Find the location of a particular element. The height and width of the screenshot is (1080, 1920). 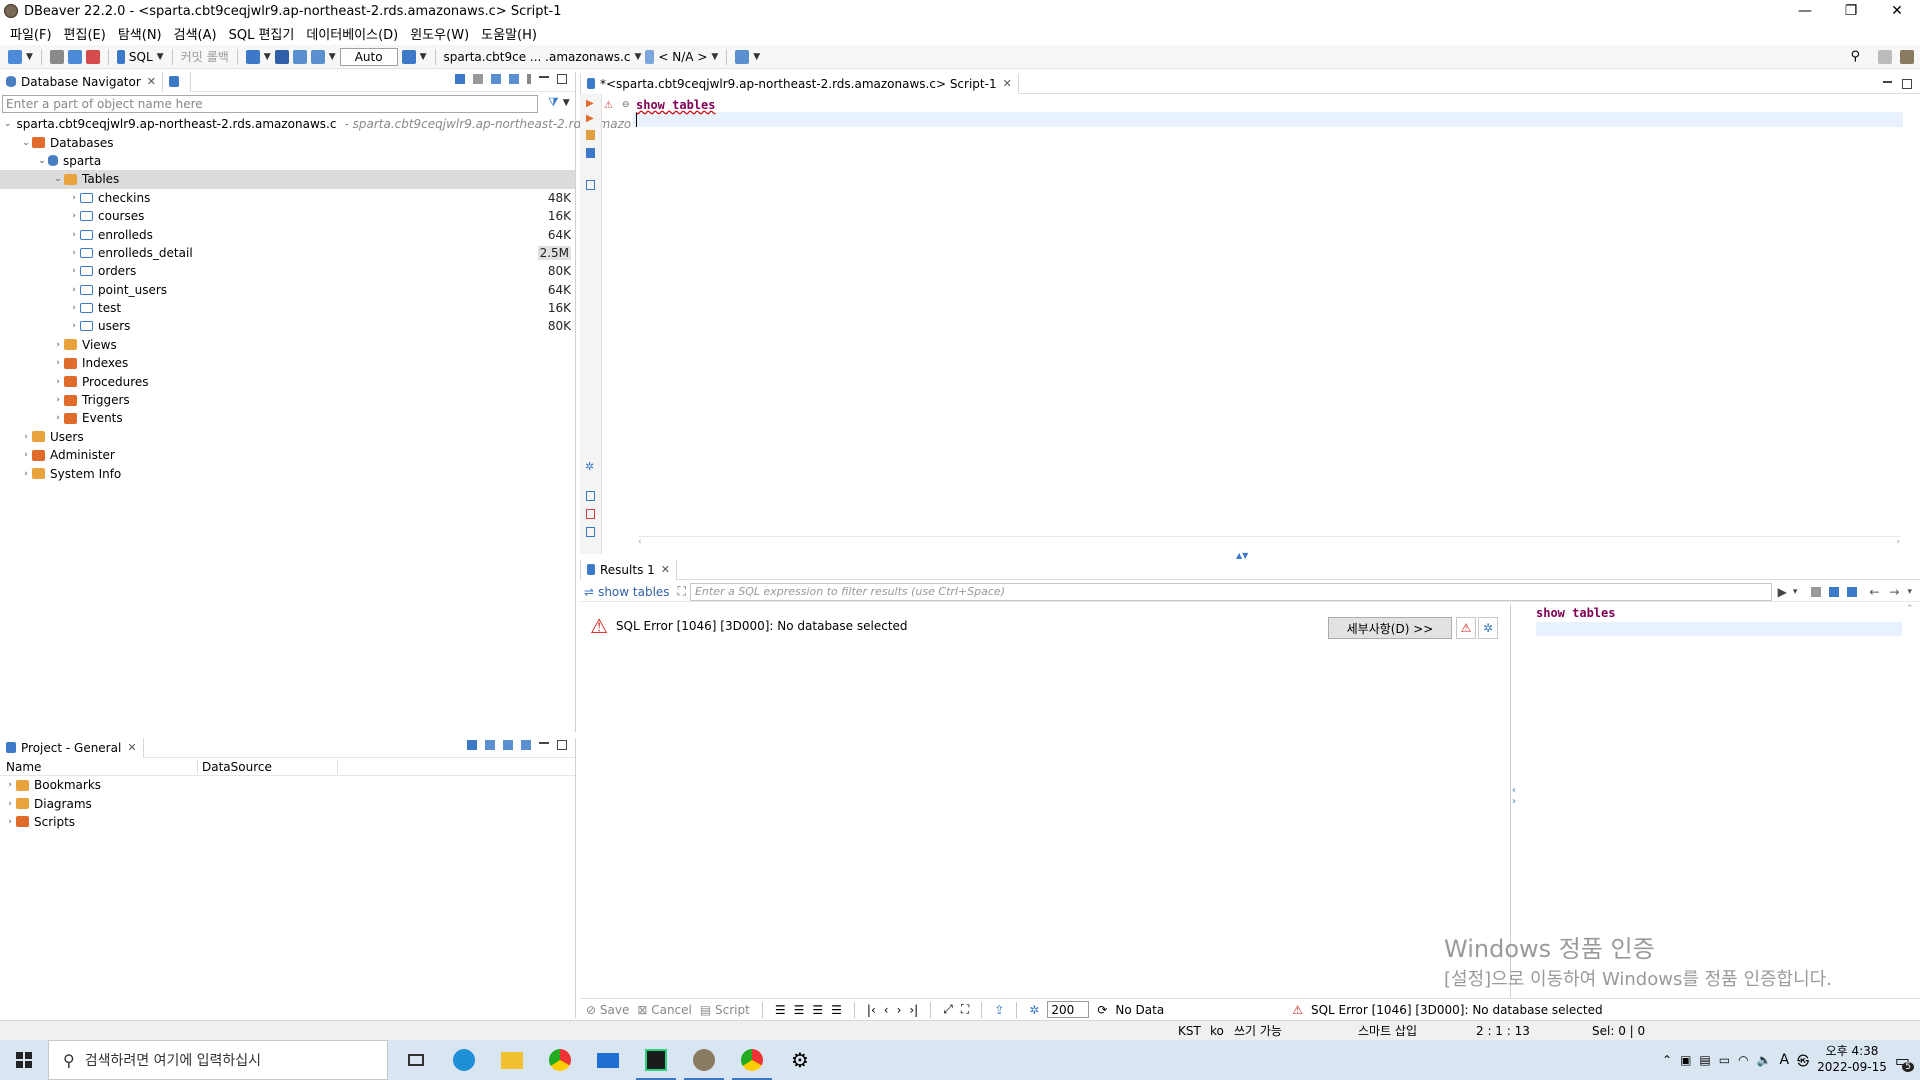

auto-commit-mode: Auto is located at coordinates (368, 56).